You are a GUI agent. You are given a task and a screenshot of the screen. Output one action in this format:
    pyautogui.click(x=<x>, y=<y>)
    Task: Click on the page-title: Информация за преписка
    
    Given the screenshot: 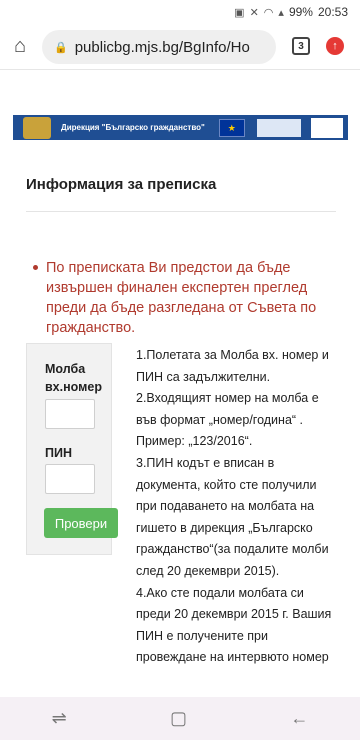 What is the action you would take?
    pyautogui.click(x=121, y=184)
    